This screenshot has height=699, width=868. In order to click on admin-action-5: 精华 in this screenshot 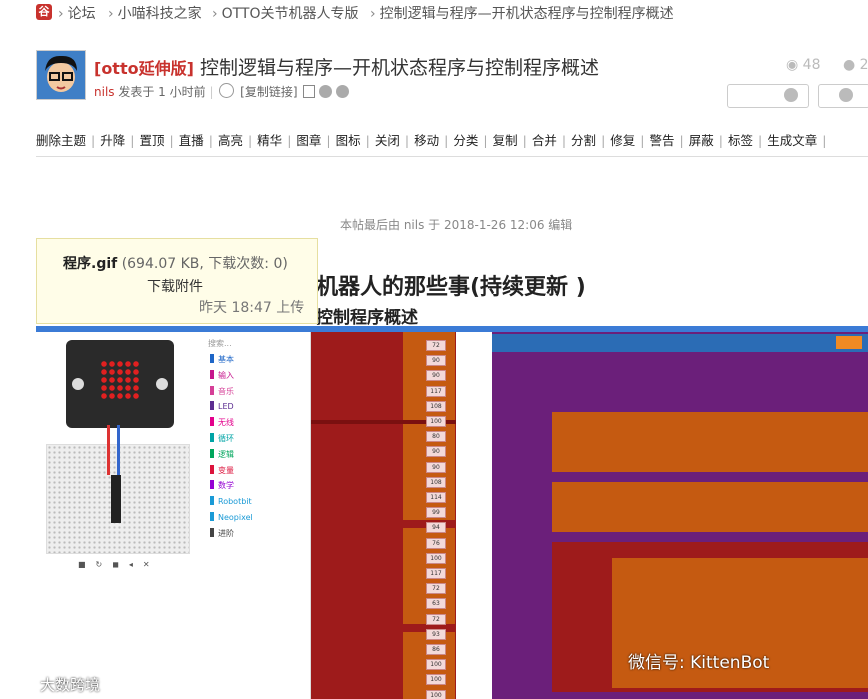, I will do `click(269, 140)`.